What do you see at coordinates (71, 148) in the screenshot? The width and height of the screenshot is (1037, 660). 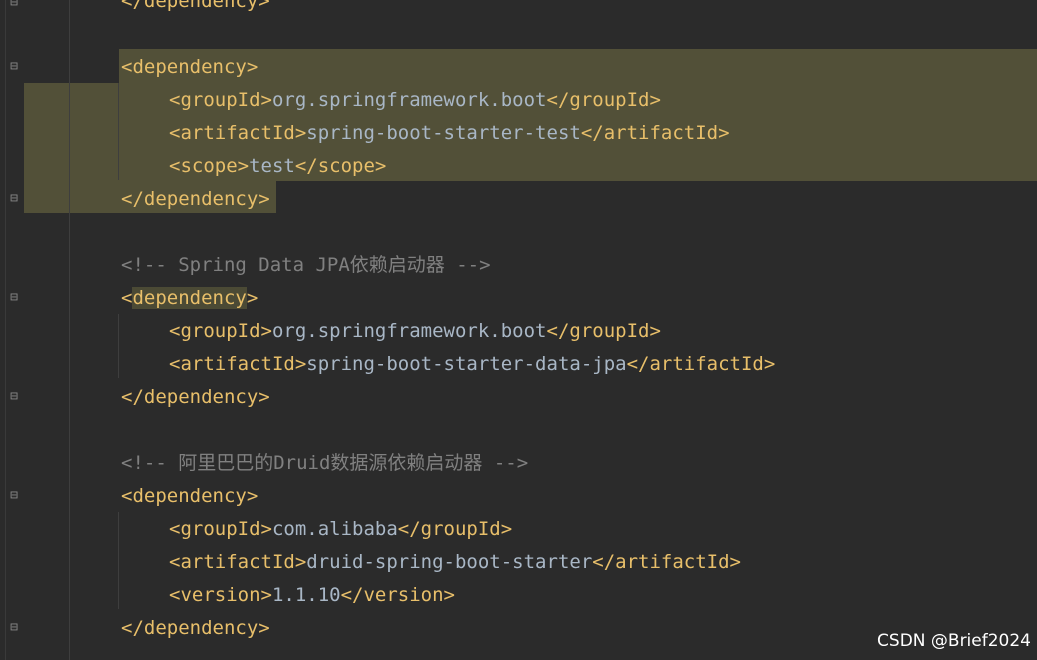 I see `selection-highlight-gutter` at bounding box center [71, 148].